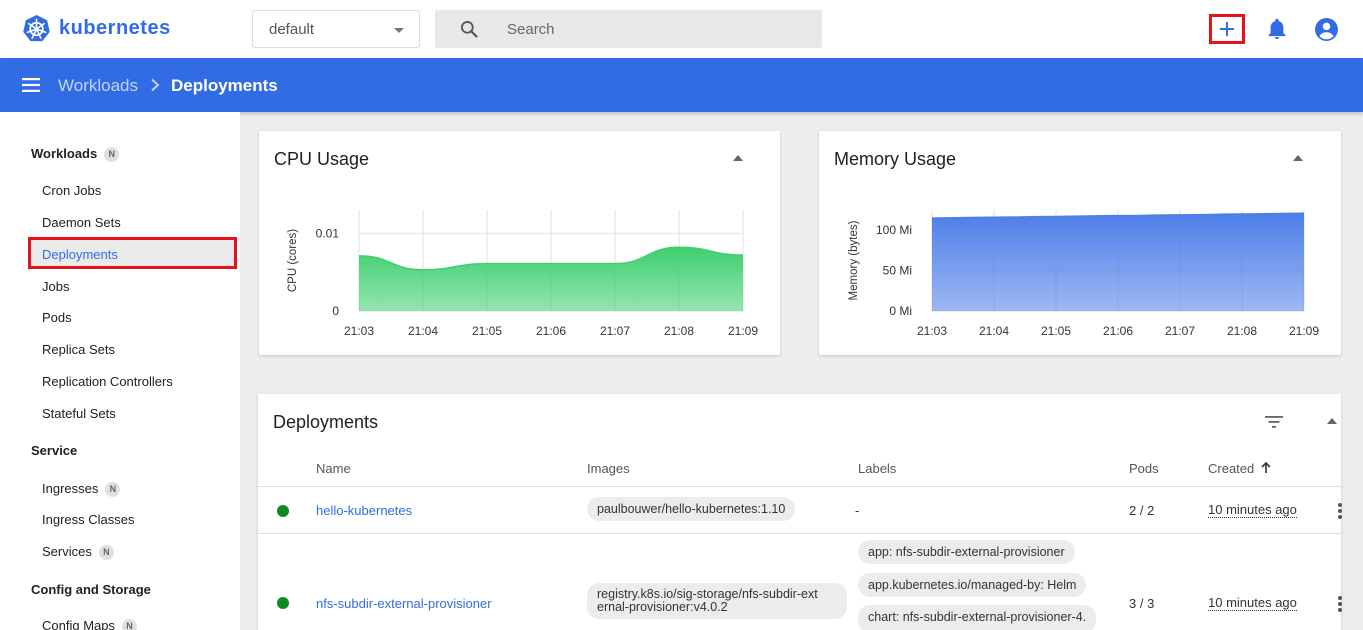  What do you see at coordinates (55, 286) in the screenshot?
I see `sidebar-item-jobs: Jobs` at bounding box center [55, 286].